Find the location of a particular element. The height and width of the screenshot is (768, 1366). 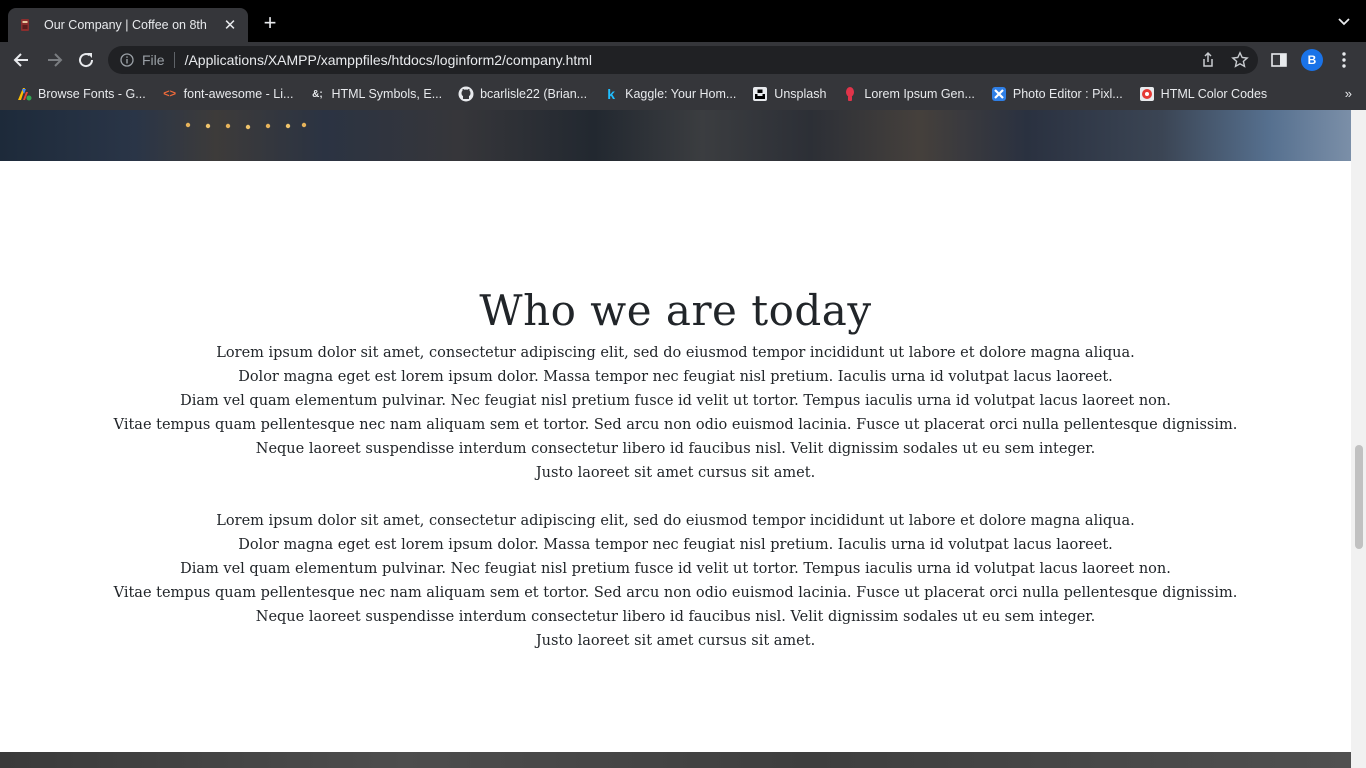

more-bookmarks-icon: » is located at coordinates (1348, 93).